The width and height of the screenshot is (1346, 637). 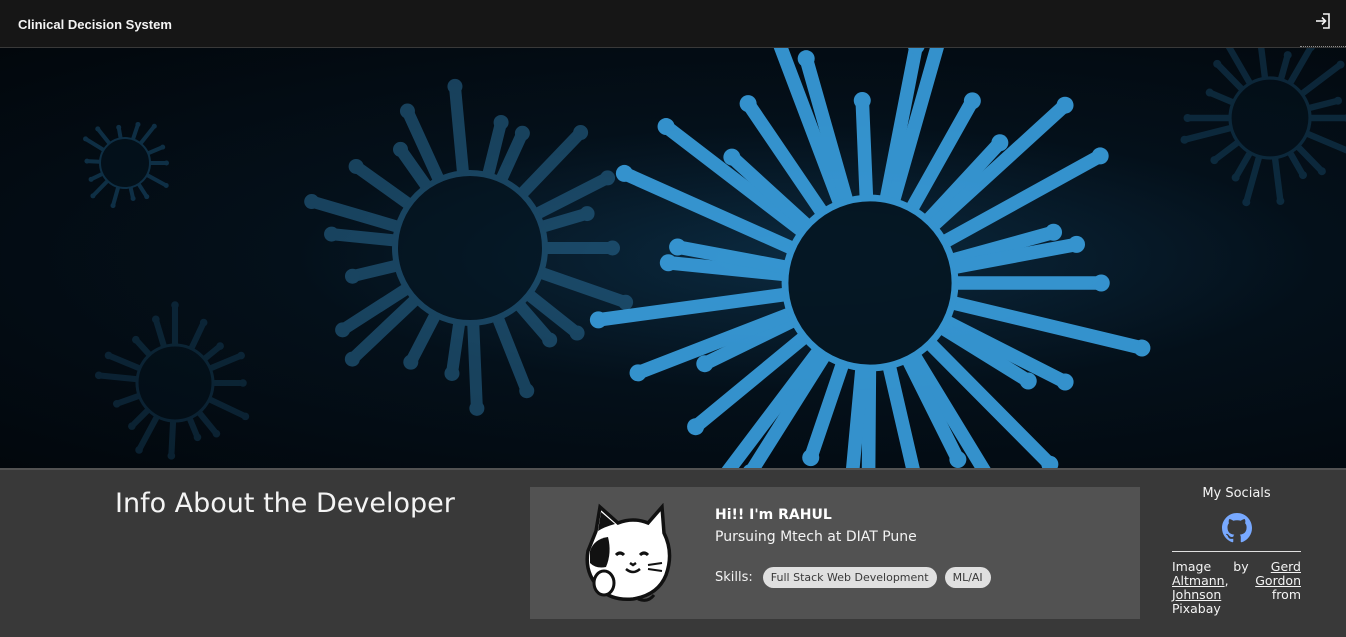 What do you see at coordinates (816, 537) in the screenshot?
I see `developer-subtitle: Pursuing Mtech at DIAT Pune` at bounding box center [816, 537].